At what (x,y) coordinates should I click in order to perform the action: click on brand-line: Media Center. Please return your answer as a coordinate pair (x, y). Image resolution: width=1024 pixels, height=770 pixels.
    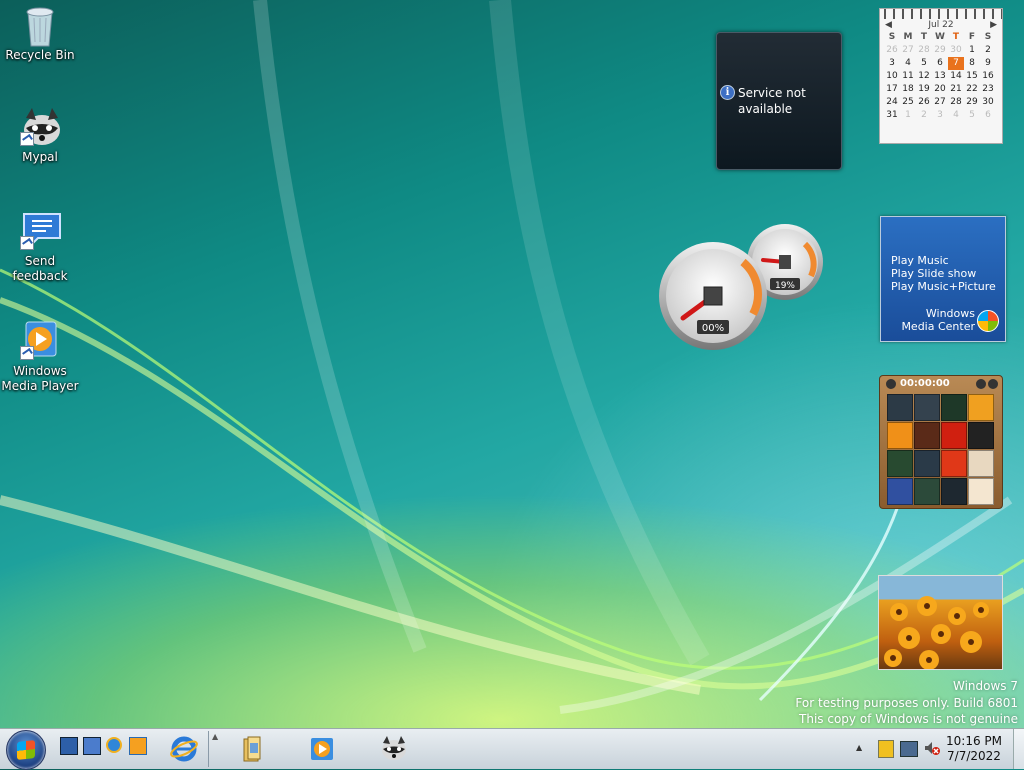
    Looking at the image, I should click on (938, 326).